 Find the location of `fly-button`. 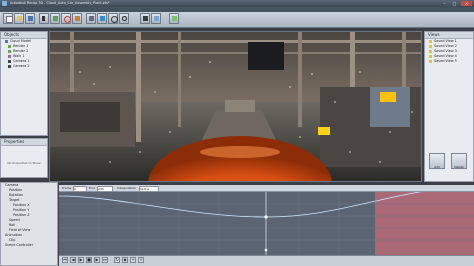

fly-button is located at coordinates (102, 18).